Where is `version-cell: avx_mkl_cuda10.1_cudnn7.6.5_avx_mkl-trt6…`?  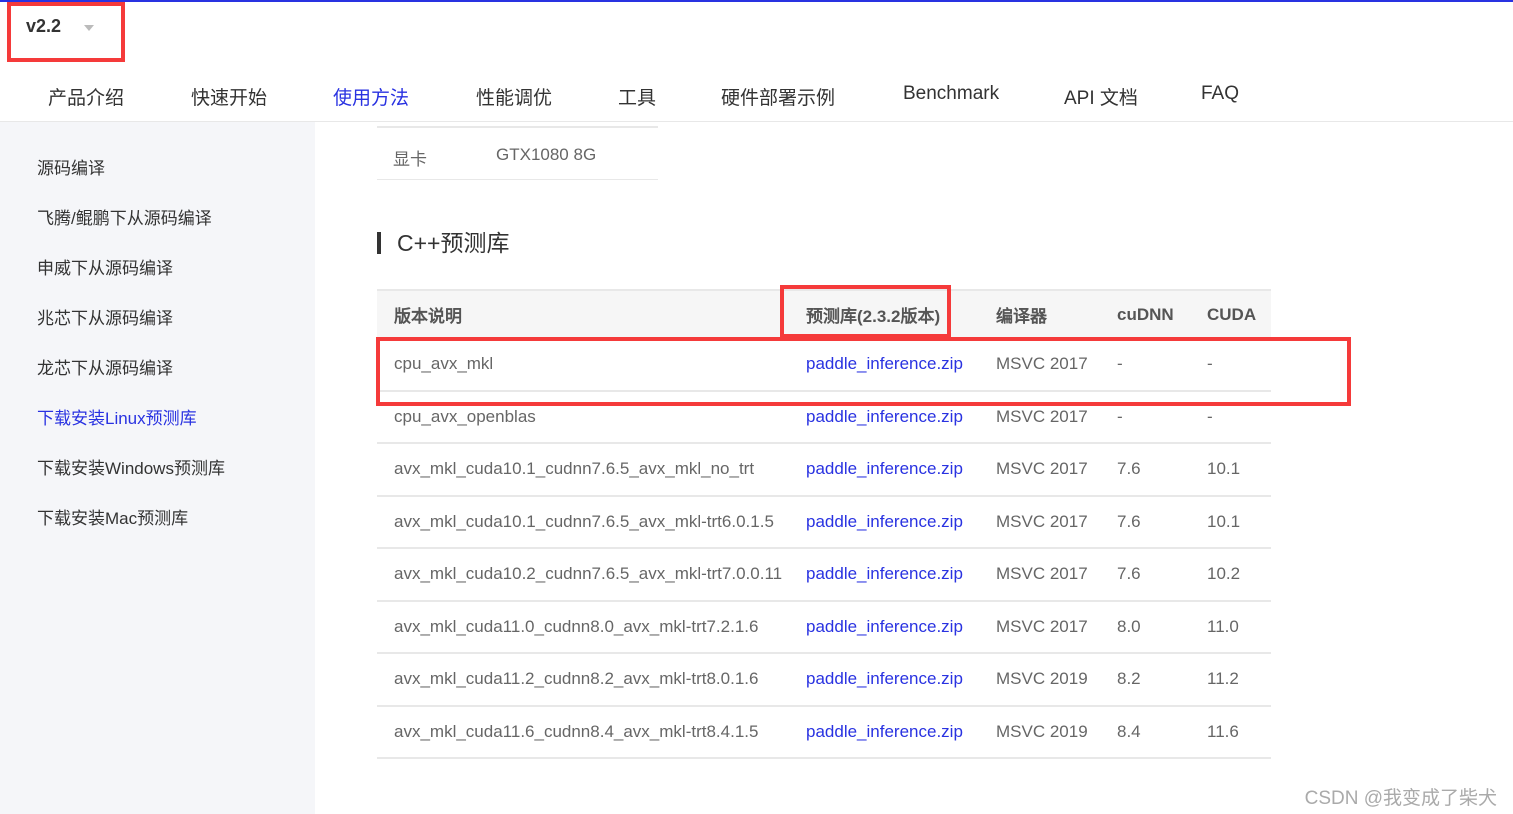
version-cell: avx_mkl_cuda10.1_cudnn7.6.5_avx_mkl-trt6… is located at coordinates (583, 522).